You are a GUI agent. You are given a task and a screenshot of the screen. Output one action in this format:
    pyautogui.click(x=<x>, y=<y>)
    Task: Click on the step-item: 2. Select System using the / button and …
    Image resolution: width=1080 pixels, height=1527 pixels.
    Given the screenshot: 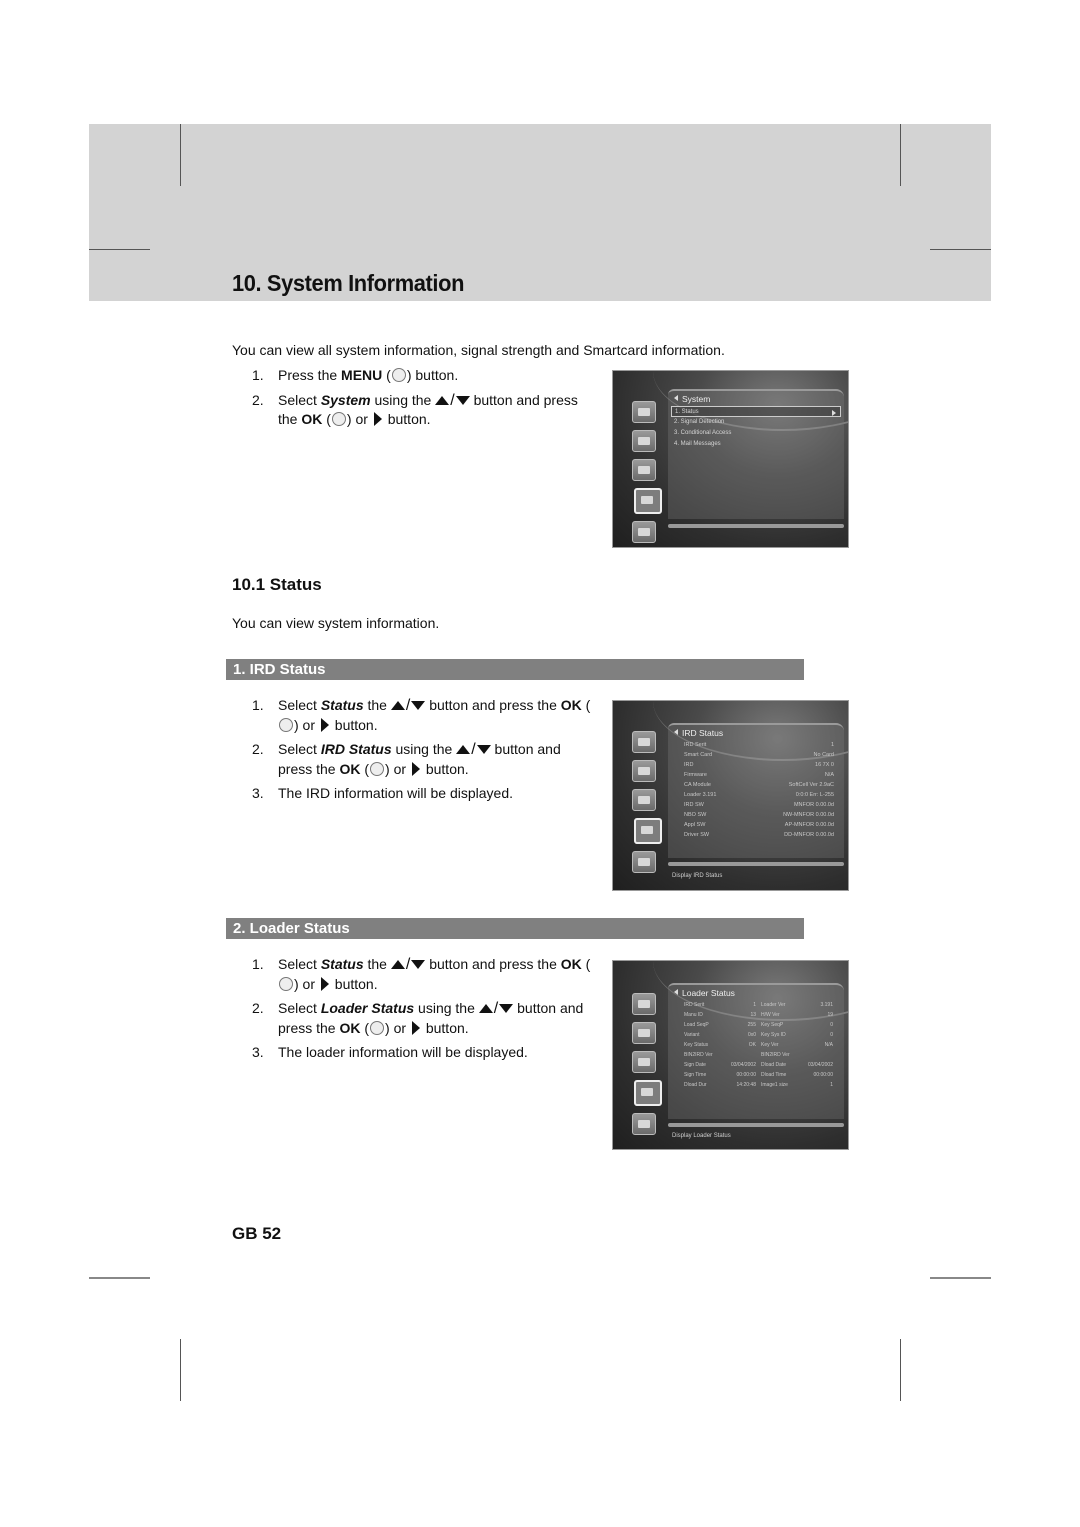 What is the action you would take?
    pyautogui.click(x=415, y=409)
    